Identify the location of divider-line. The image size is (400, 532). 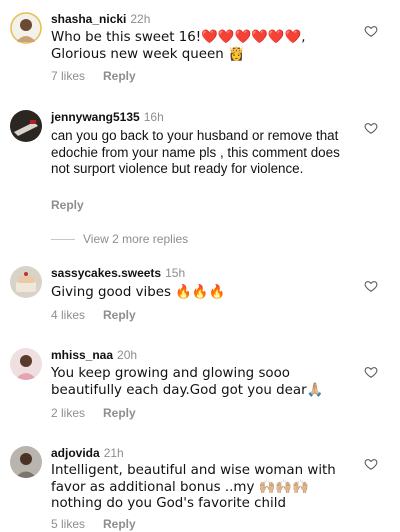
(63, 239).